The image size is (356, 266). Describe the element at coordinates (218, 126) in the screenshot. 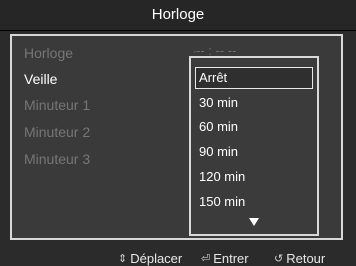

I see `dropdown-option: 60 min` at that location.